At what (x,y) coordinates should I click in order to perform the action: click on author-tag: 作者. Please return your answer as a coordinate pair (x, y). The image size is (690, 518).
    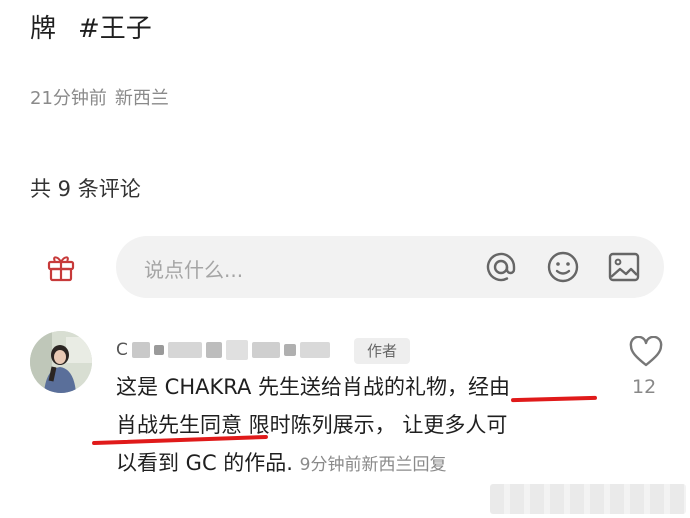
    Looking at the image, I should click on (382, 351).